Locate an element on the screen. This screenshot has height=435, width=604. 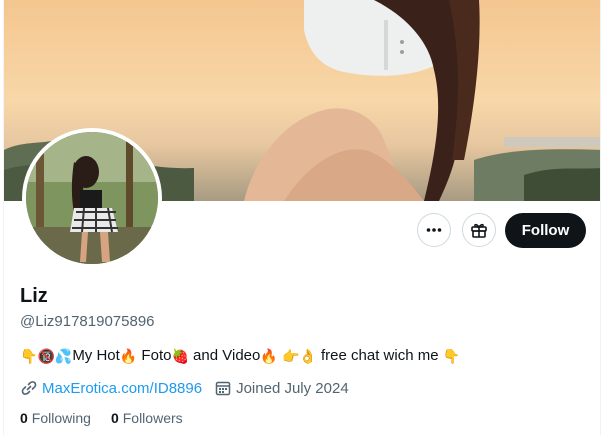
profile-meta: MaxErotica.com/ID8896 Joined July 2024 is located at coordinates (184, 388).